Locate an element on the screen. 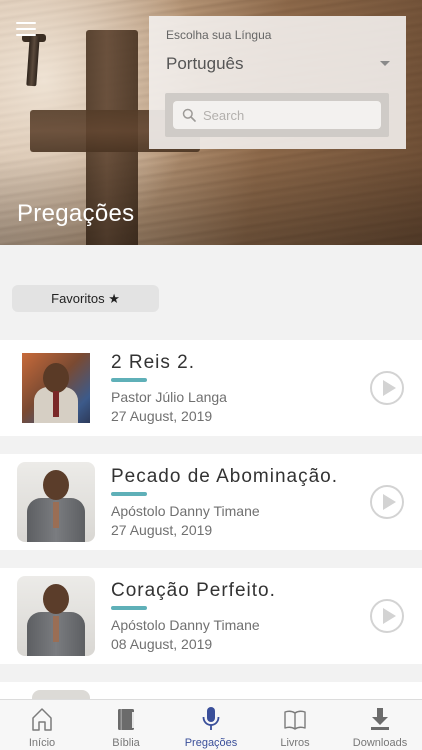 The height and width of the screenshot is (750, 422). language-selected-value: Português is located at coordinates (205, 63).